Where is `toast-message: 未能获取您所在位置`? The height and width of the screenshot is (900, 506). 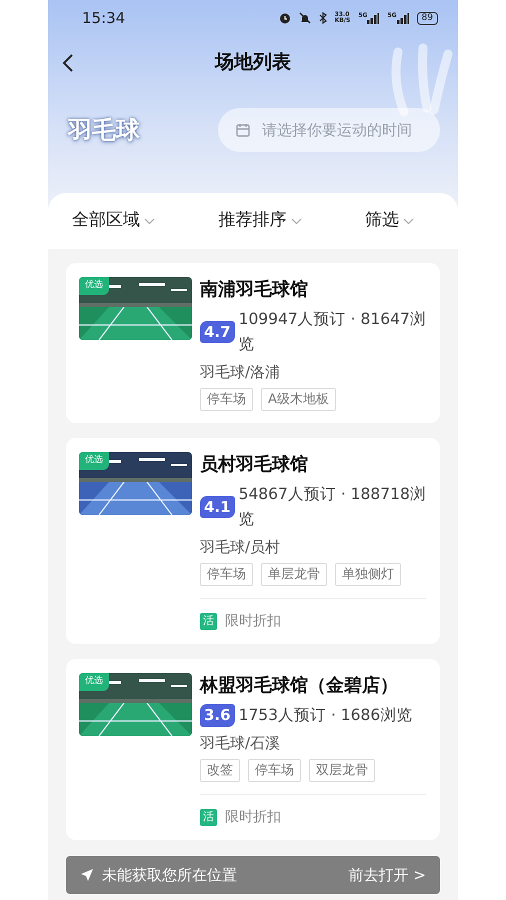
toast-message: 未能获取您所在位置 is located at coordinates (170, 875).